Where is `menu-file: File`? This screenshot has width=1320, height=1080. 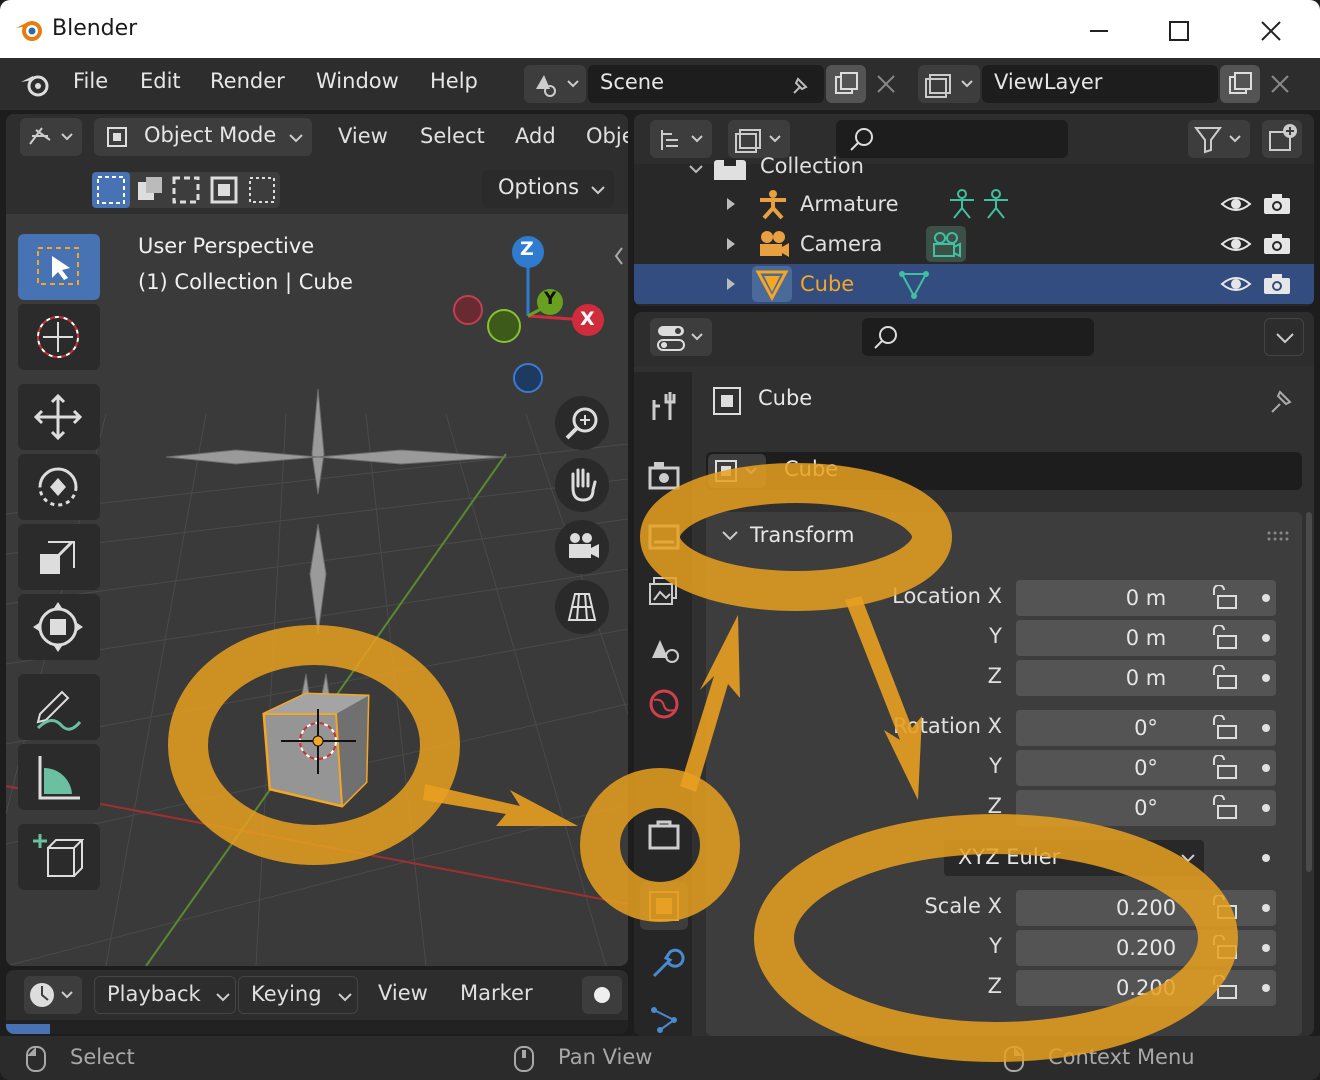 menu-file: File is located at coordinates (90, 81).